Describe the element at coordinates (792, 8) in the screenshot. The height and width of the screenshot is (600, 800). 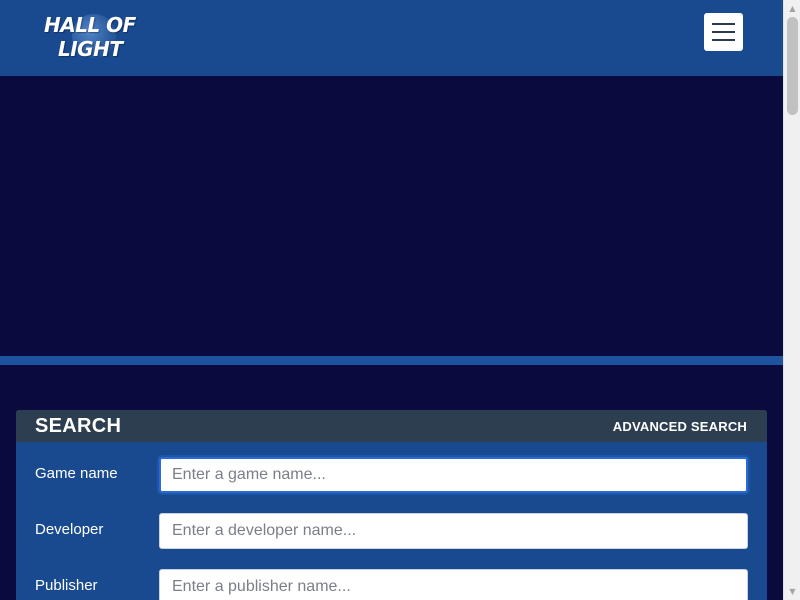
I see `scroll-up-arrow-icon: ▲` at that location.